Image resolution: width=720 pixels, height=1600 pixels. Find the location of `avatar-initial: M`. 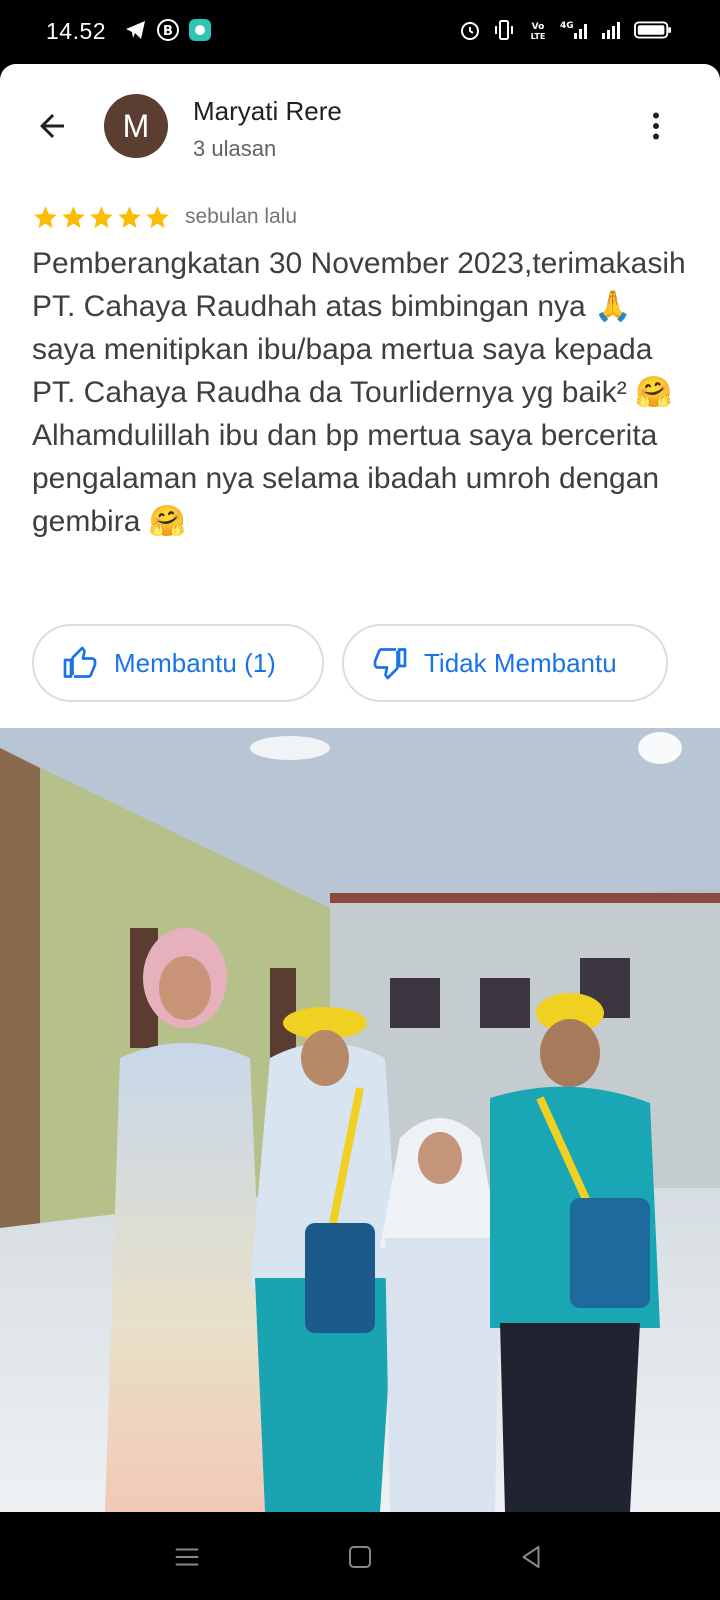

avatar-initial: M is located at coordinates (136, 125).